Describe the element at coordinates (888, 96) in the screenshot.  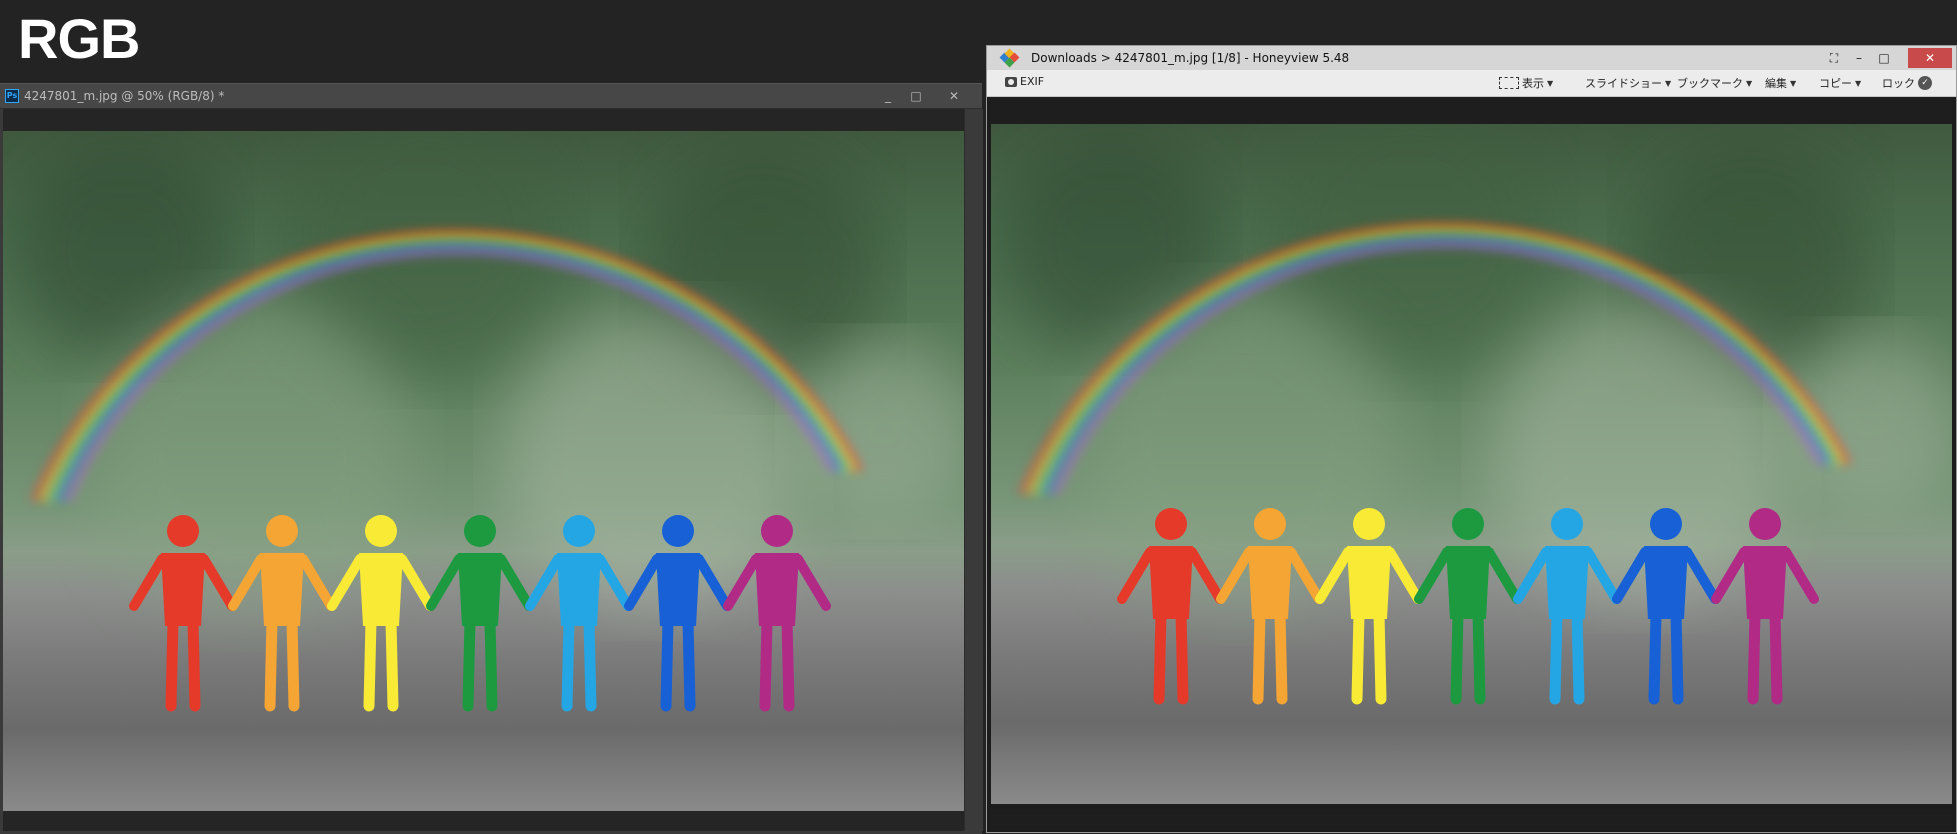
I see `minimize-button: _` at that location.